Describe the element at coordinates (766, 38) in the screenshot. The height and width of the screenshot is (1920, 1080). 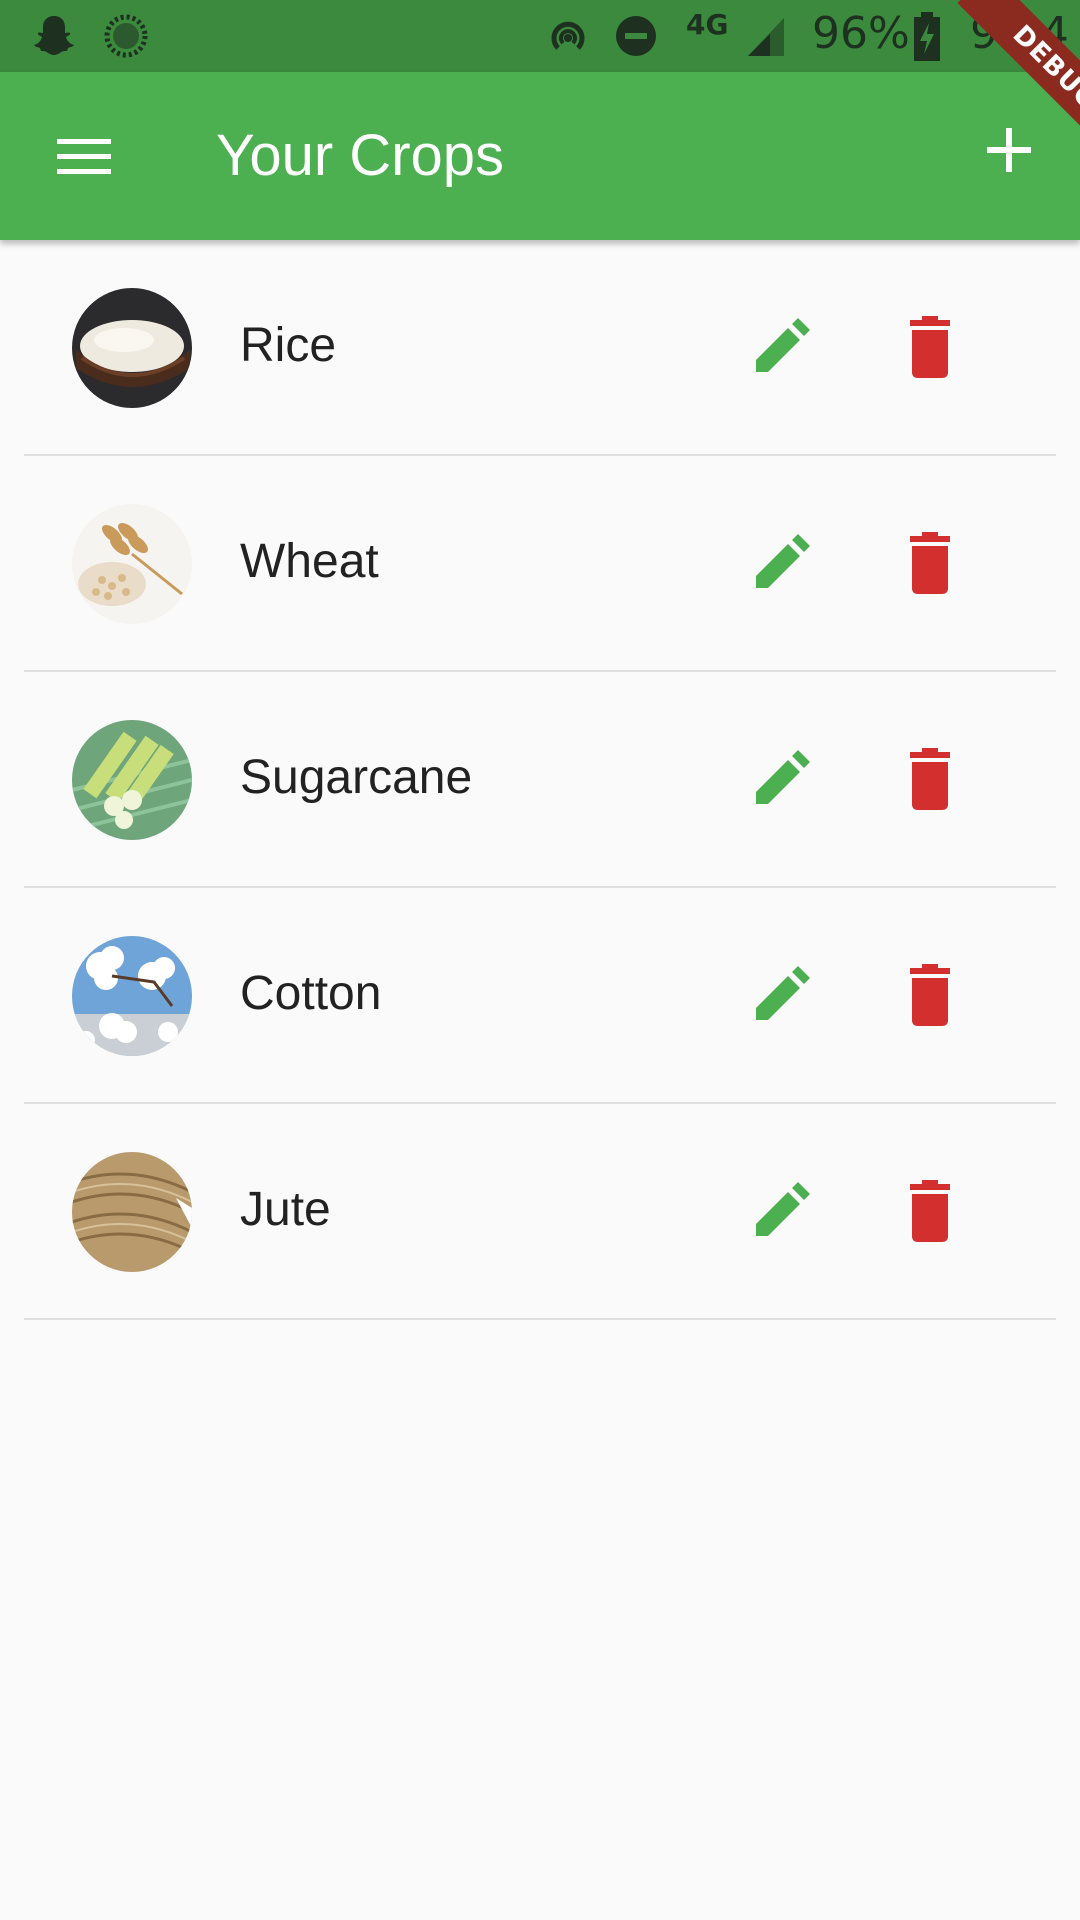
I see `signal-icon` at that location.